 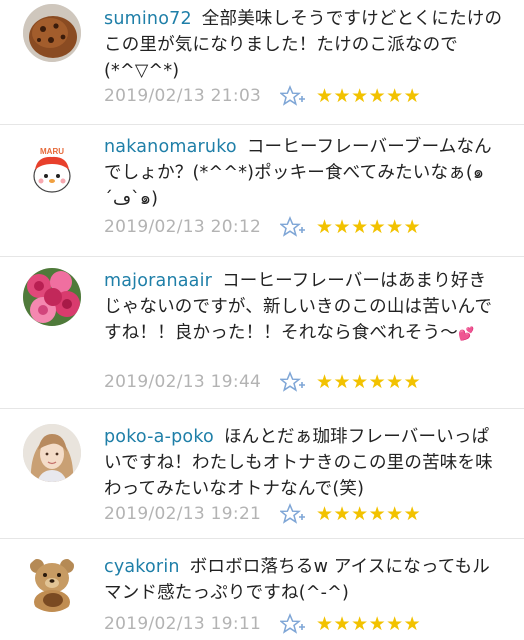 I want to click on pink-roses-avatar-icon, so click(x=52, y=297).